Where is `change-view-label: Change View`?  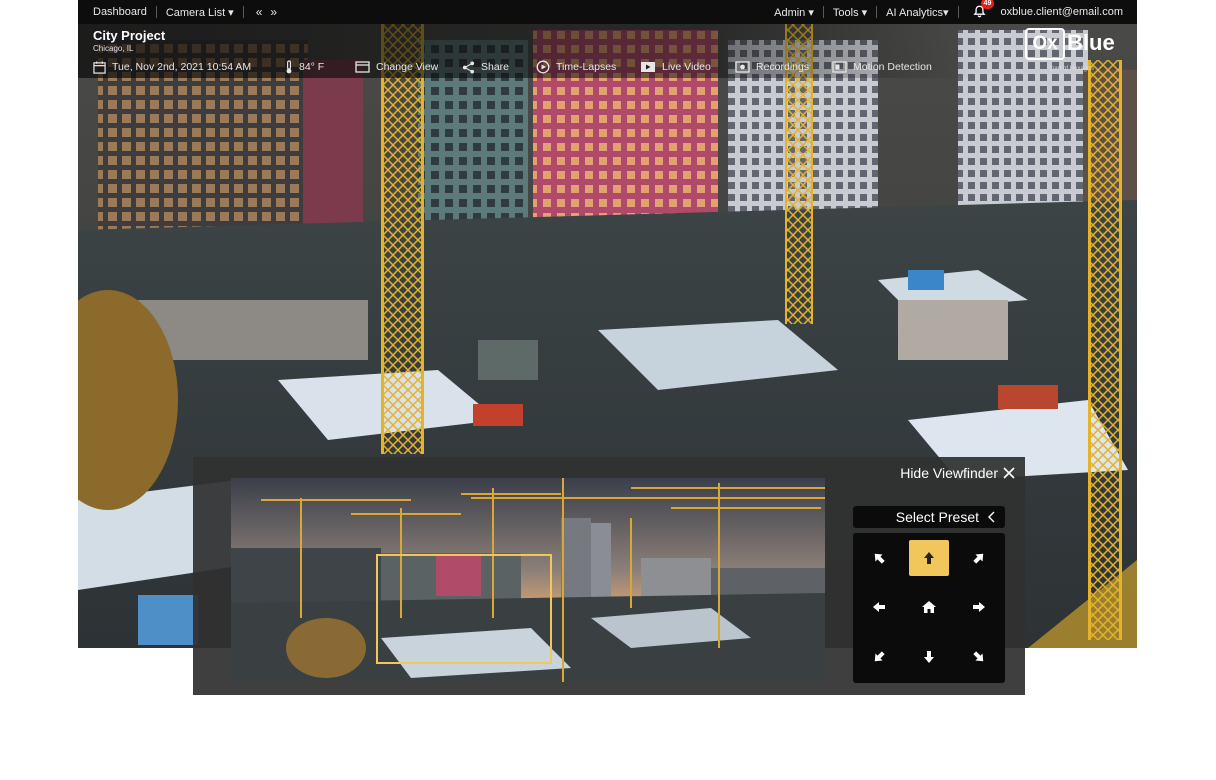
change-view-label: Change View is located at coordinates (407, 67).